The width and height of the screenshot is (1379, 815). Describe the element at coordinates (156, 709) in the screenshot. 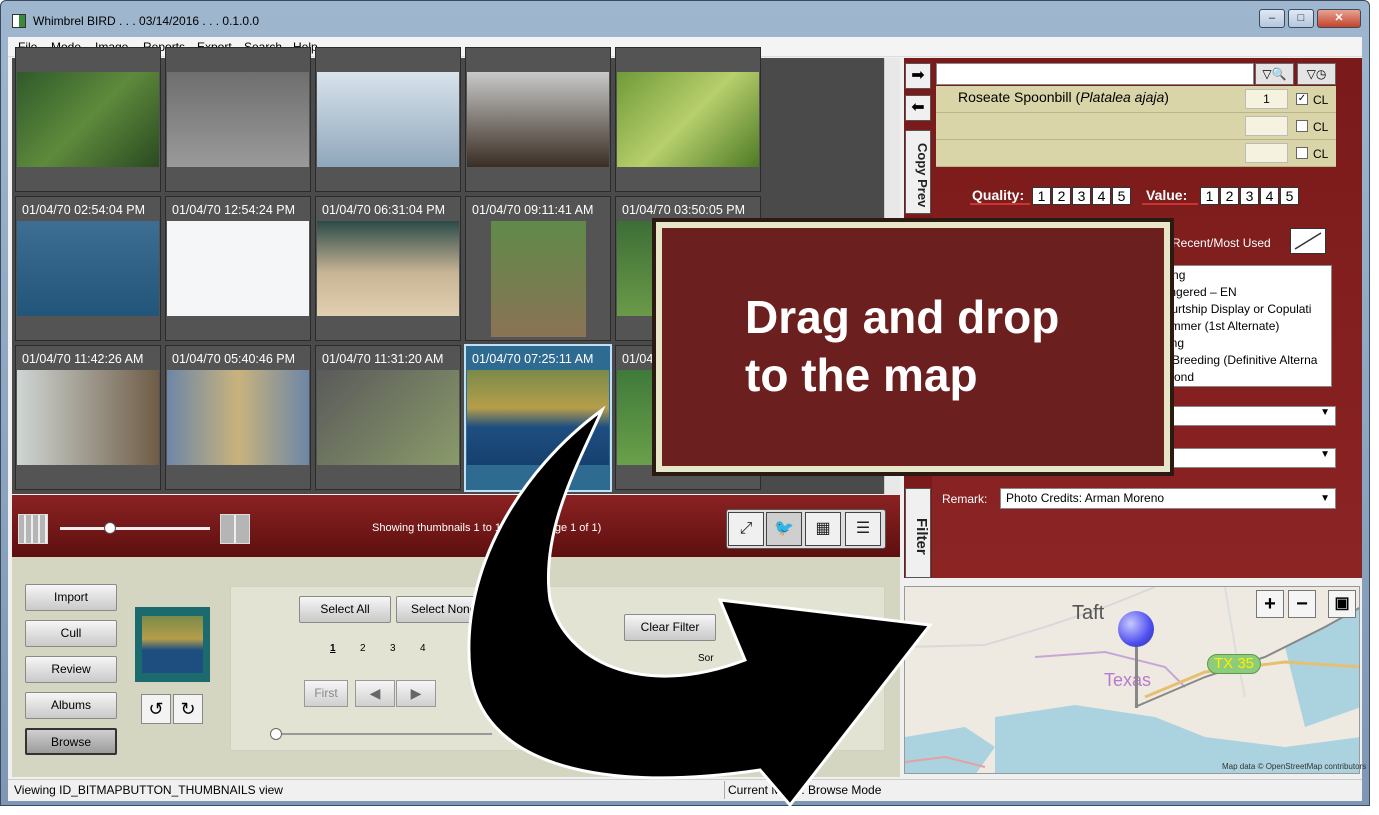

I see `rotate-left-icon: ↺` at that location.